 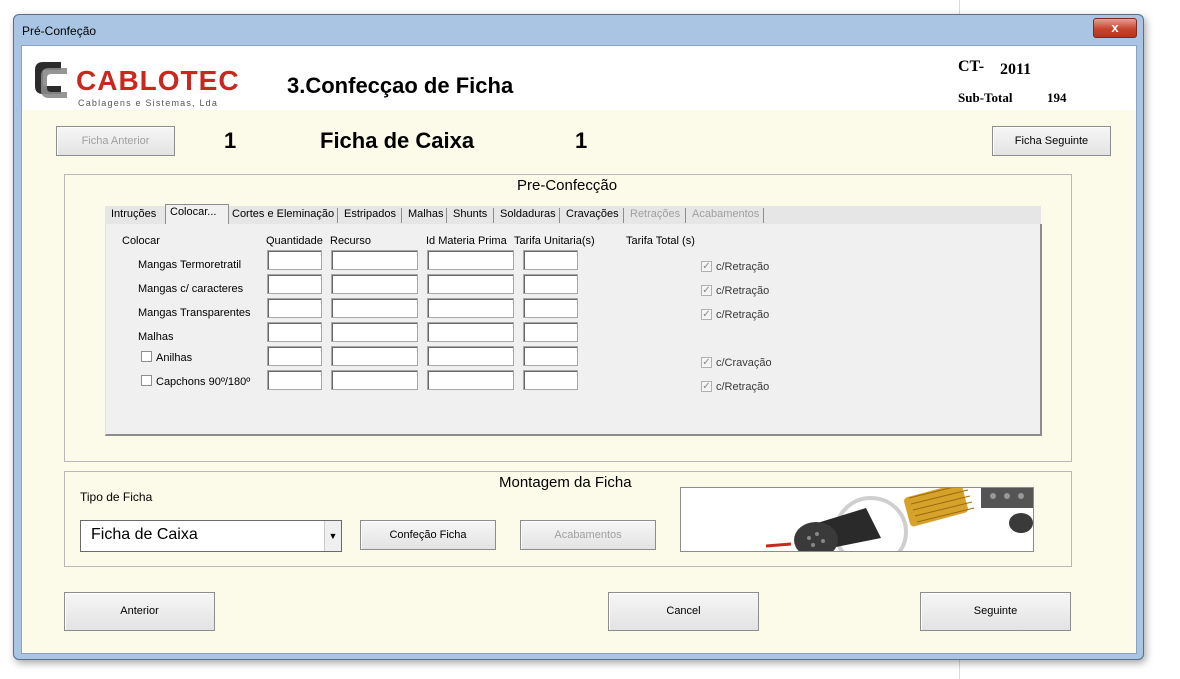 I want to click on row-label-capchons: Capchons 90º/180º, so click(x=203, y=382).